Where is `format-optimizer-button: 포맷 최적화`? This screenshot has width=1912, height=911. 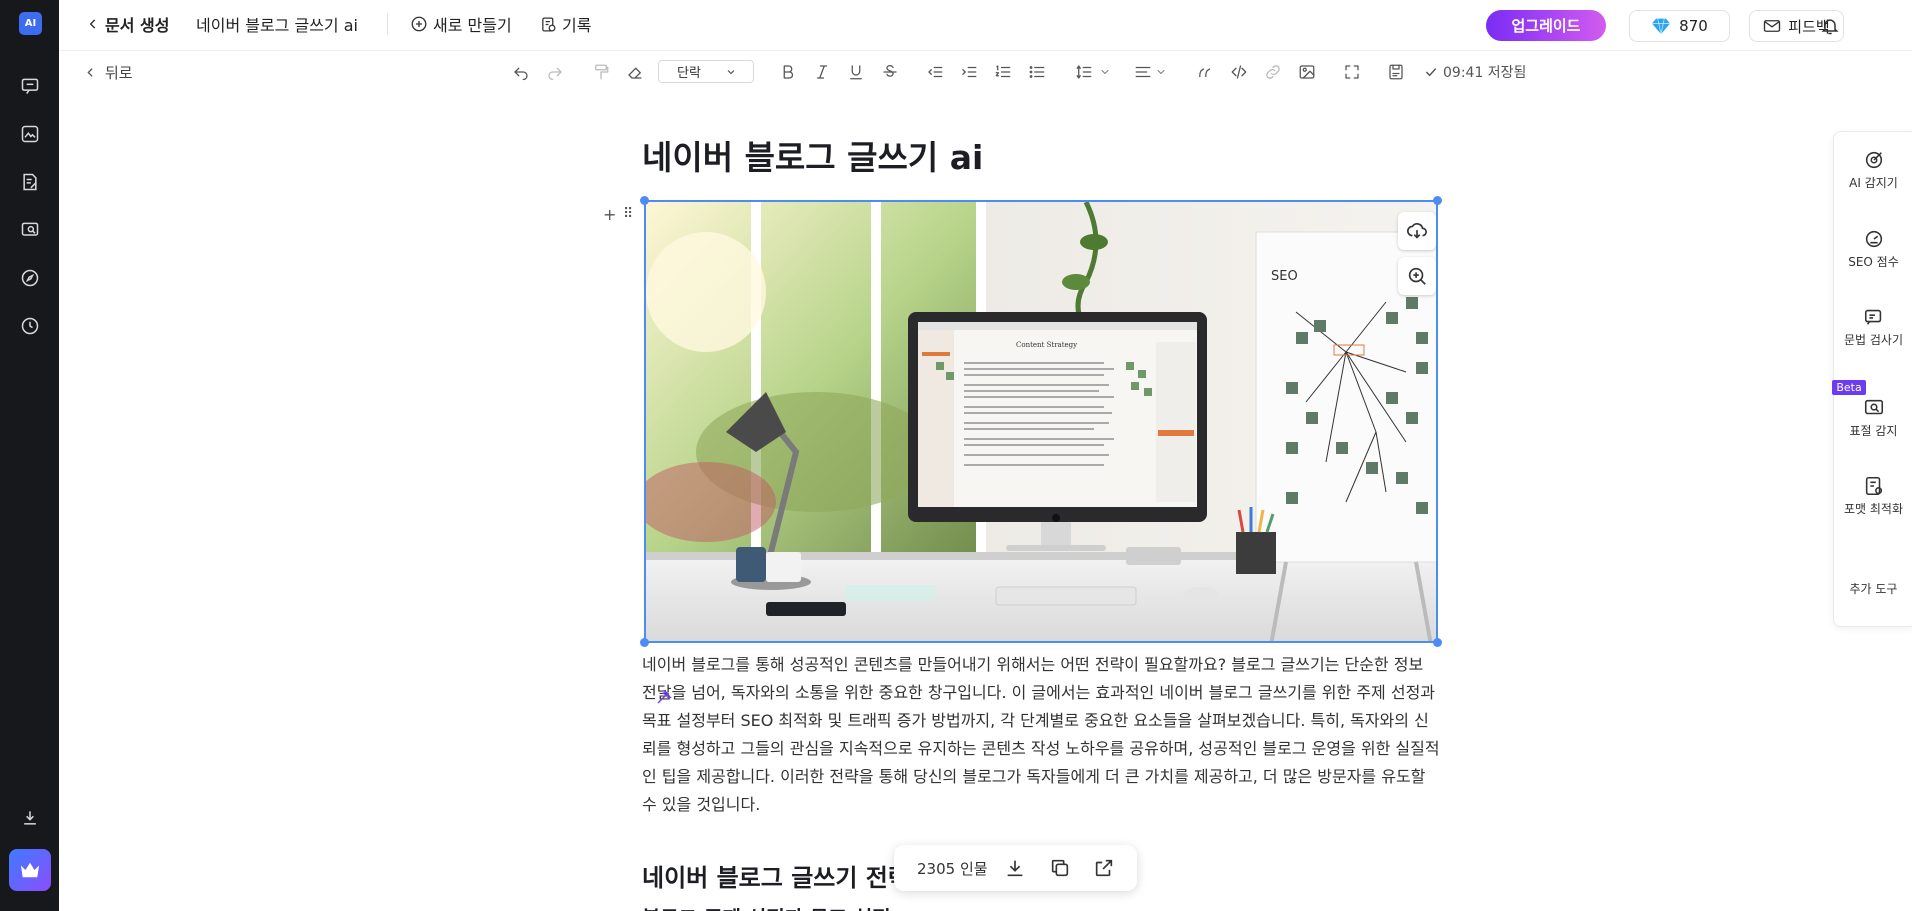
format-optimizer-button: 포맷 최적화 is located at coordinates (1873, 496).